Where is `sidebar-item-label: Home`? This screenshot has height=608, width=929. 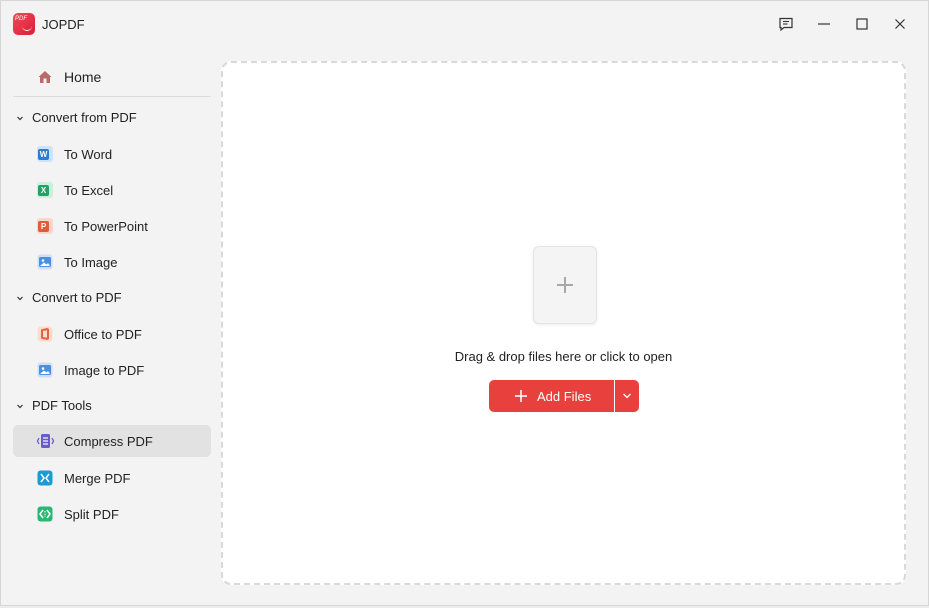
sidebar-item-label: Home is located at coordinates (83, 77).